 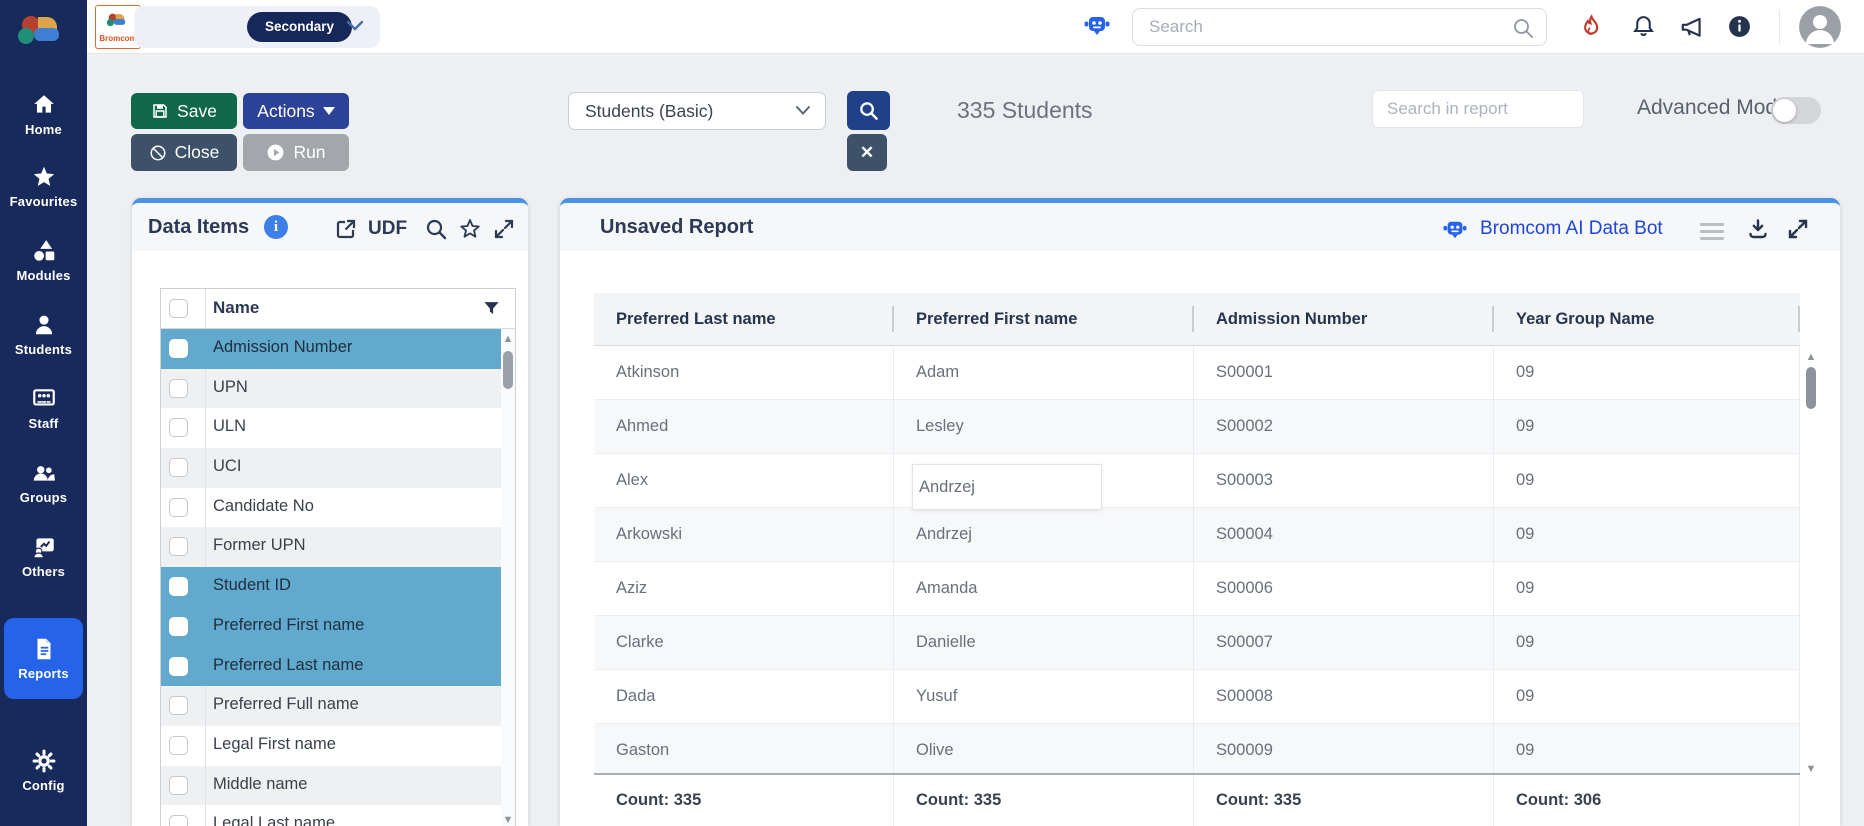 I want to click on table-cell: S00002, so click(x=1344, y=426).